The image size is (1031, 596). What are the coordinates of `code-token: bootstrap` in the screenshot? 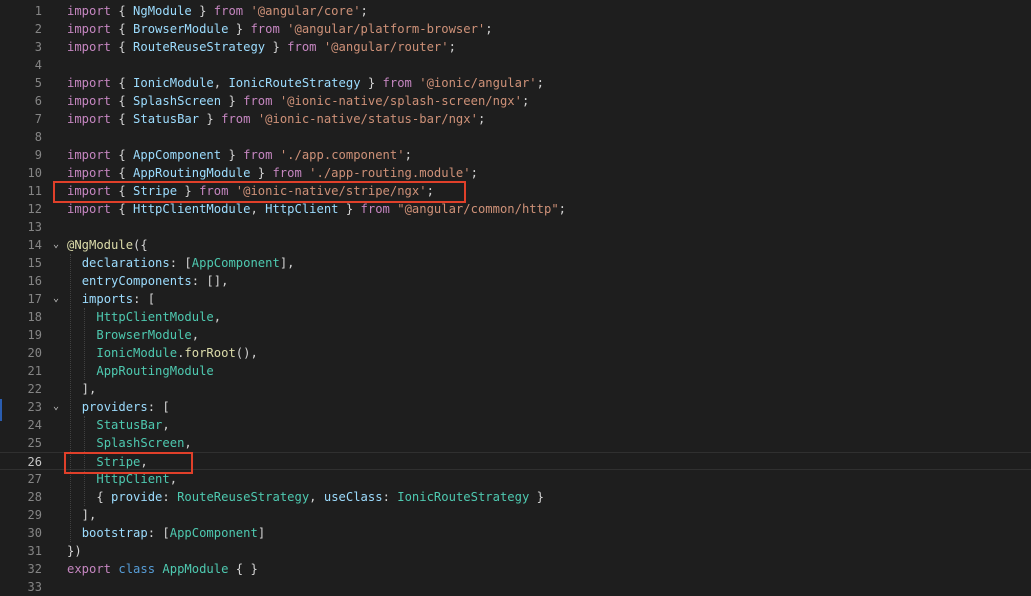 It's located at (114, 533).